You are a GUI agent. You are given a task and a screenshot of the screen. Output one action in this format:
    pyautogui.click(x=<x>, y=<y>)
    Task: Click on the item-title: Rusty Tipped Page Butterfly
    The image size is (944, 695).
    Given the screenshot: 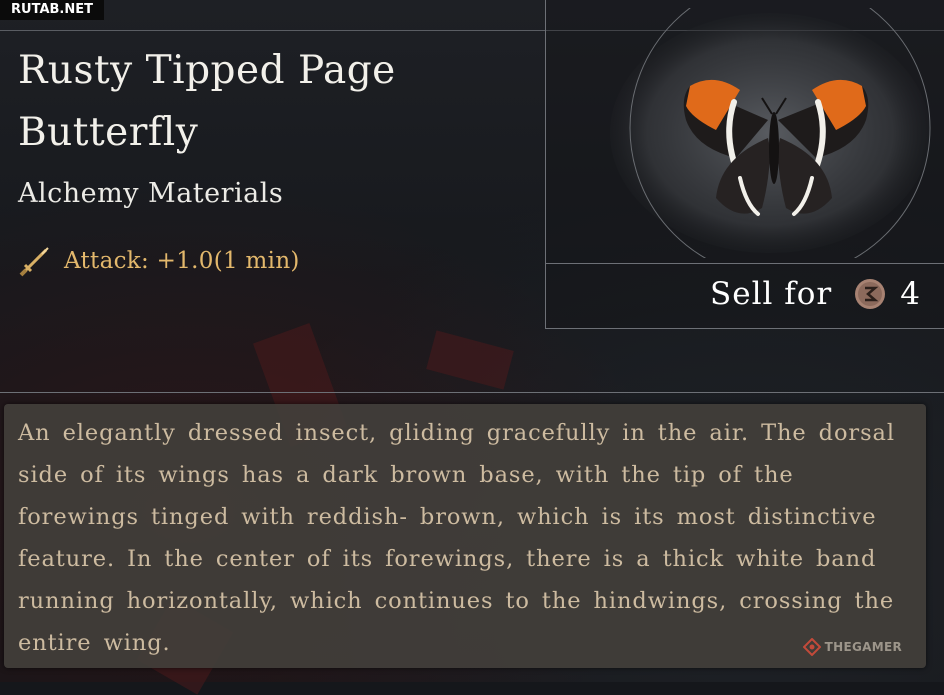 What is the action you would take?
    pyautogui.click(x=207, y=101)
    